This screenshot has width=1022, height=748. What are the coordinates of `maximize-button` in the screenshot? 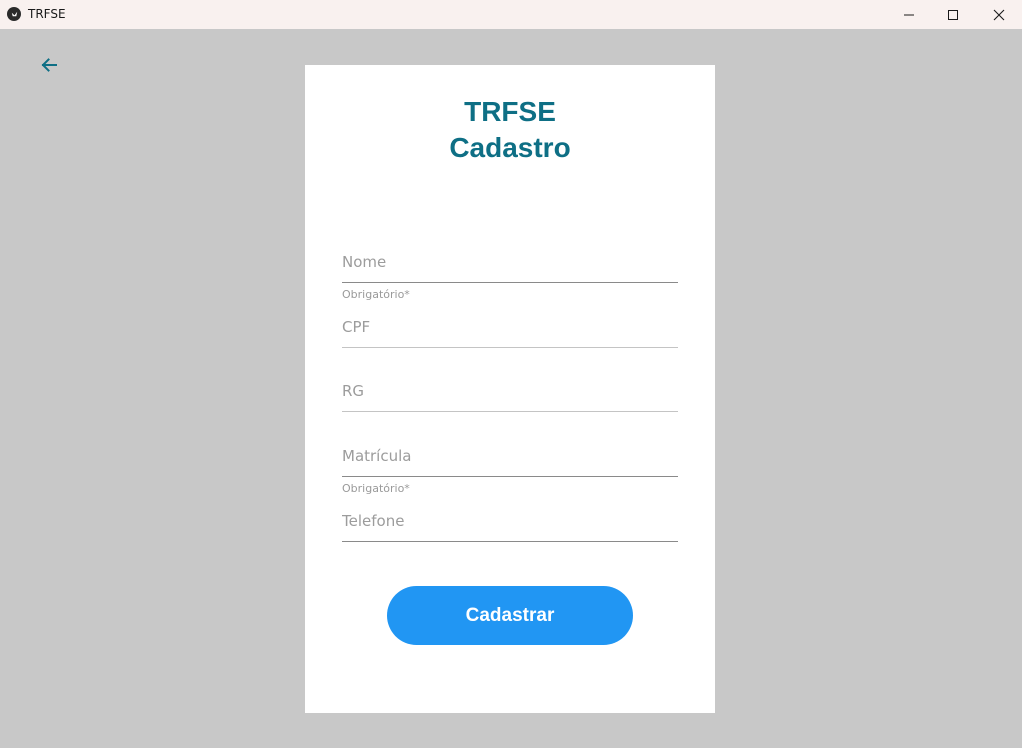 It's located at (953, 14).